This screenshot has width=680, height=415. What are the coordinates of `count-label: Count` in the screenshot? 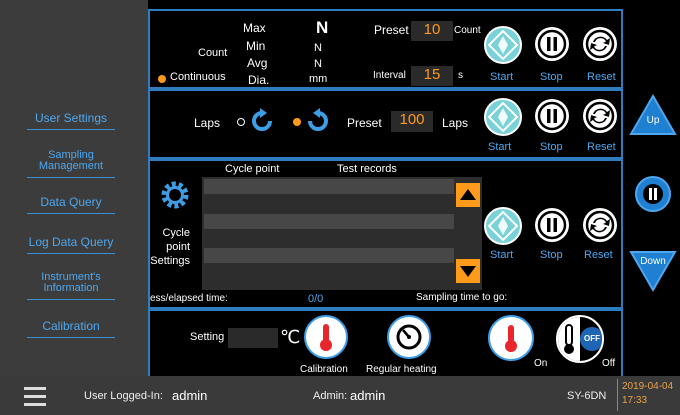 It's located at (213, 53).